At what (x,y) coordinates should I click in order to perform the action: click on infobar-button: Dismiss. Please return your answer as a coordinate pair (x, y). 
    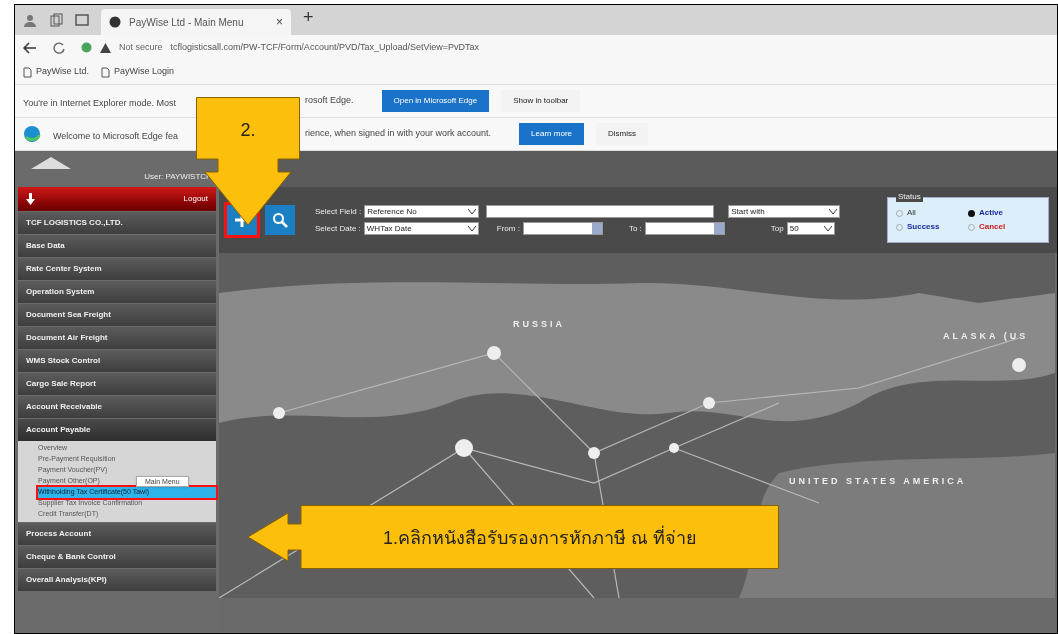
    Looking at the image, I should click on (622, 134).